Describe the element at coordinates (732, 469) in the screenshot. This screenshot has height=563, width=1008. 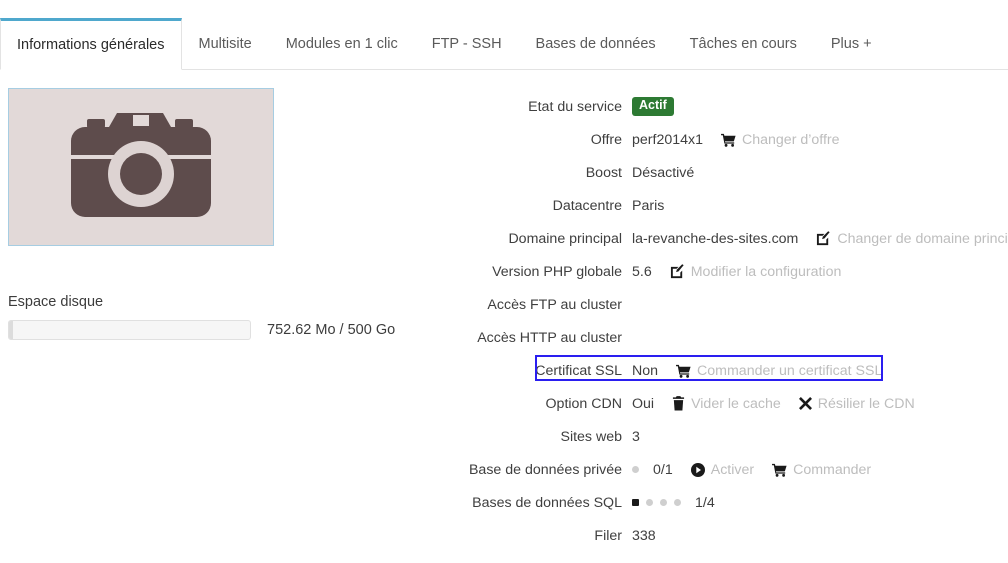
I see `action-label: Activer` at that location.